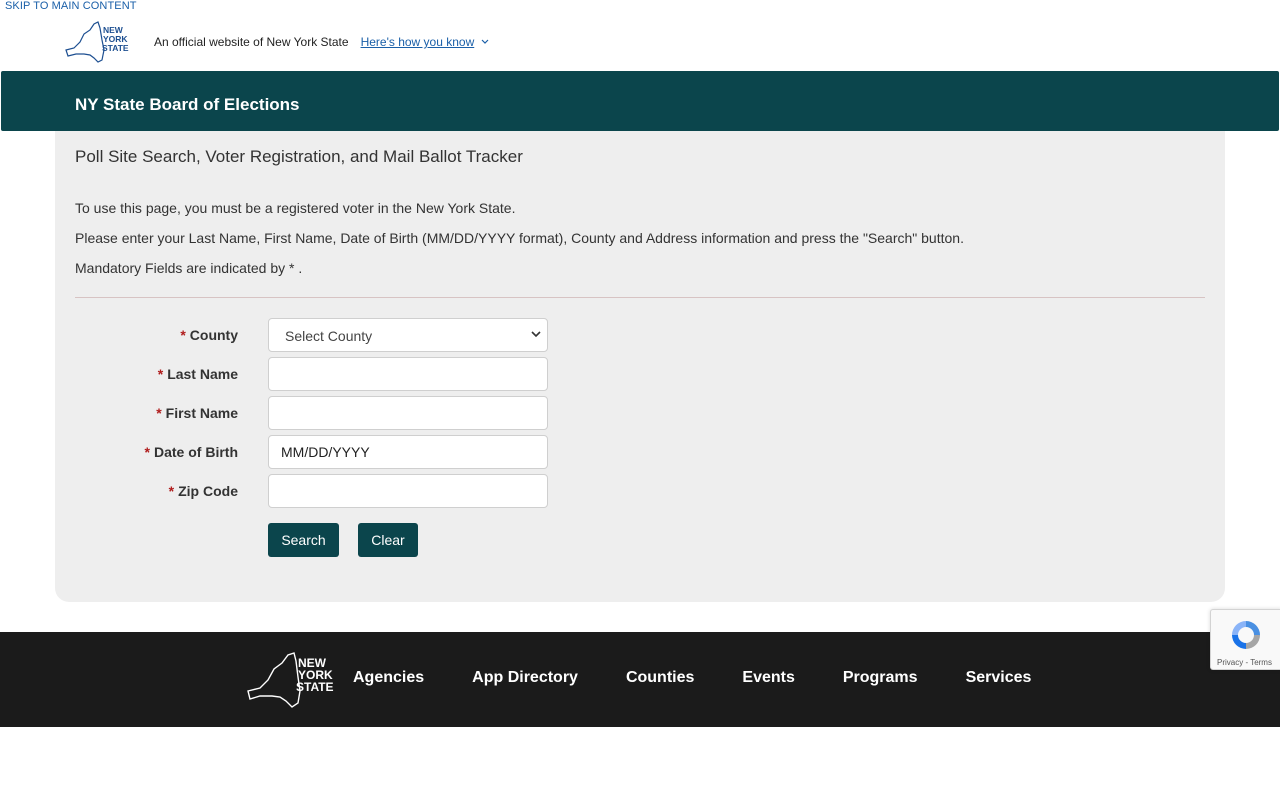  I want to click on dob-row: * Date of Birth, so click(355, 452).